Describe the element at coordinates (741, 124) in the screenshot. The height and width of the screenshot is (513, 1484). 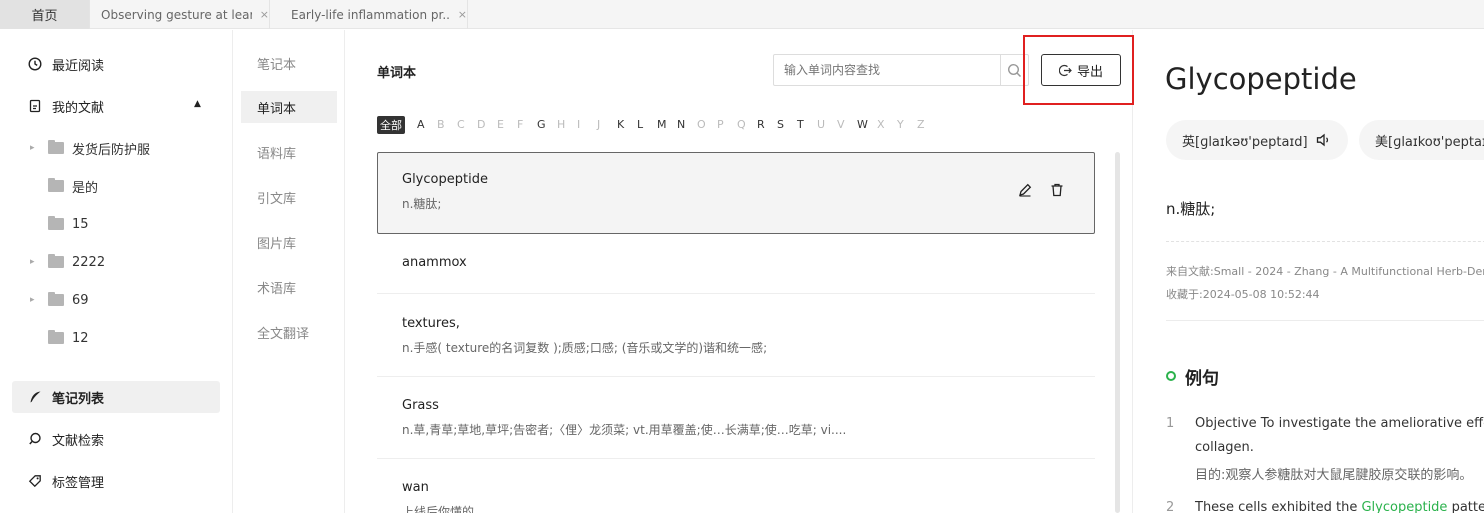
I see `letter-filter-item: Q` at that location.